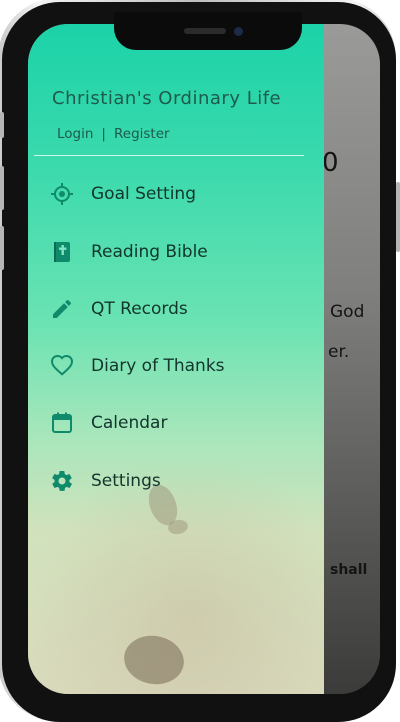  Describe the element at coordinates (176, 423) in the screenshot. I see `menu-item-calendar: Calendar` at that location.